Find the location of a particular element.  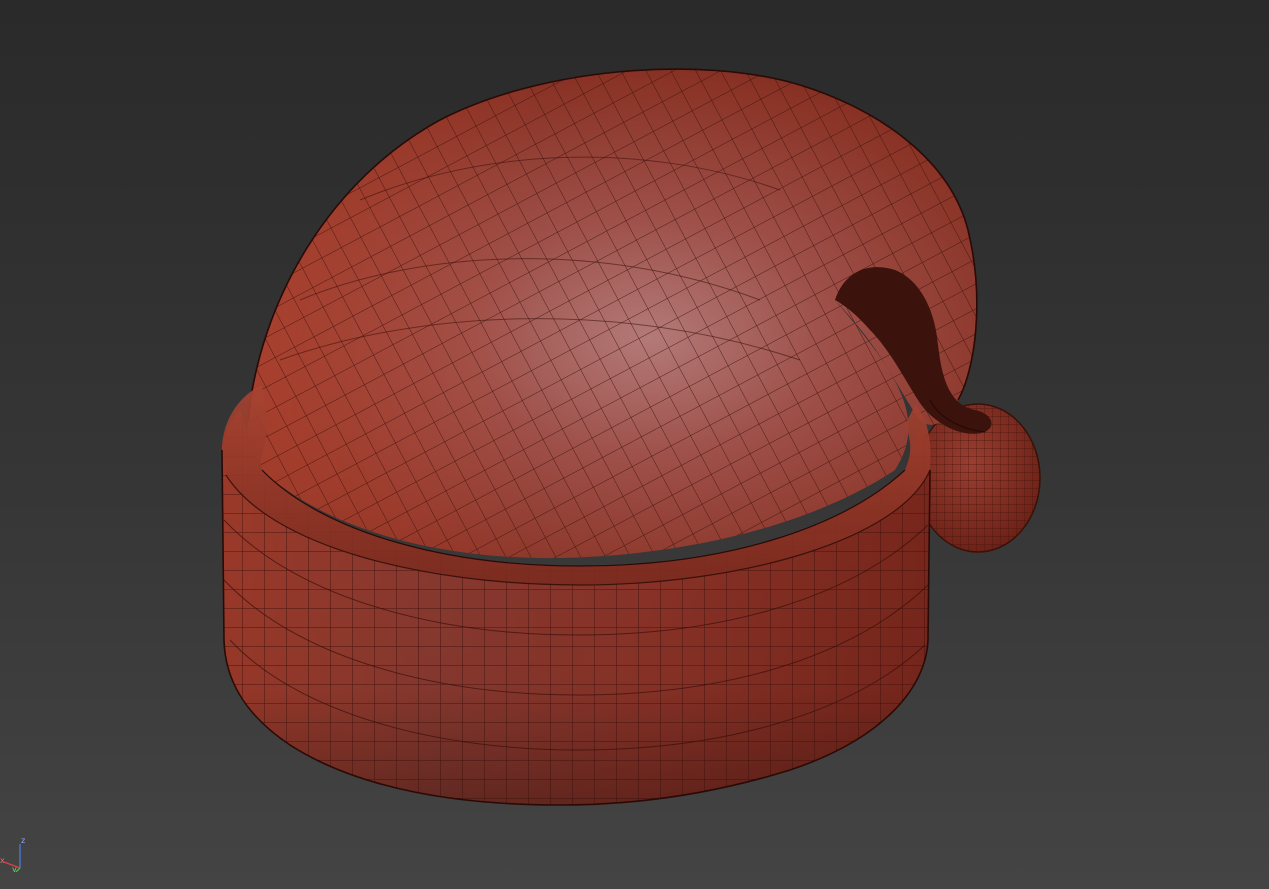

axis-gizmo: z x y is located at coordinates (12, 854).